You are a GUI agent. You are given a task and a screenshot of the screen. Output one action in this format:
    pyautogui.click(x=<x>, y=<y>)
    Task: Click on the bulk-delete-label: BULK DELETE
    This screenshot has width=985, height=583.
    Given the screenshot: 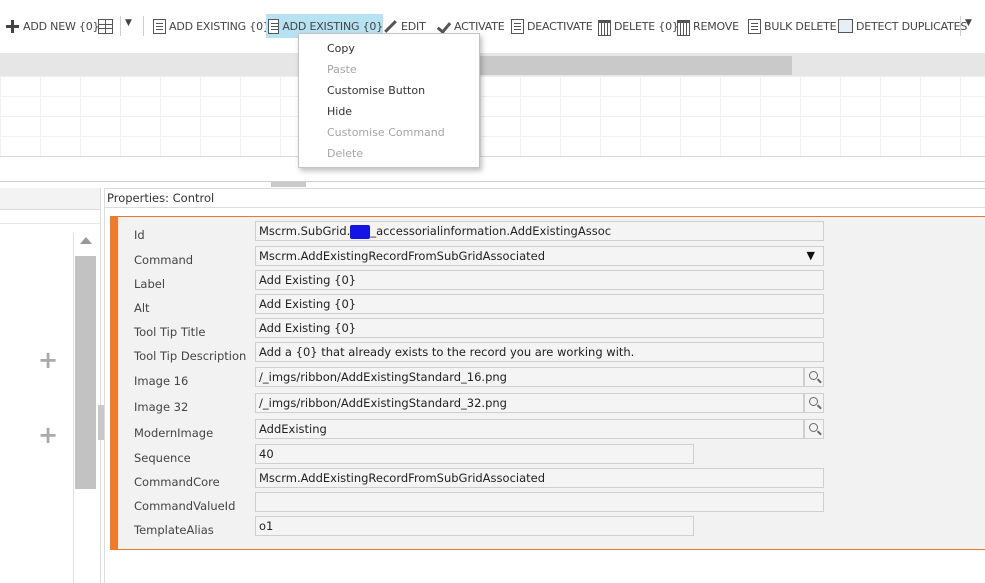 What is the action you would take?
    pyautogui.click(x=800, y=26)
    